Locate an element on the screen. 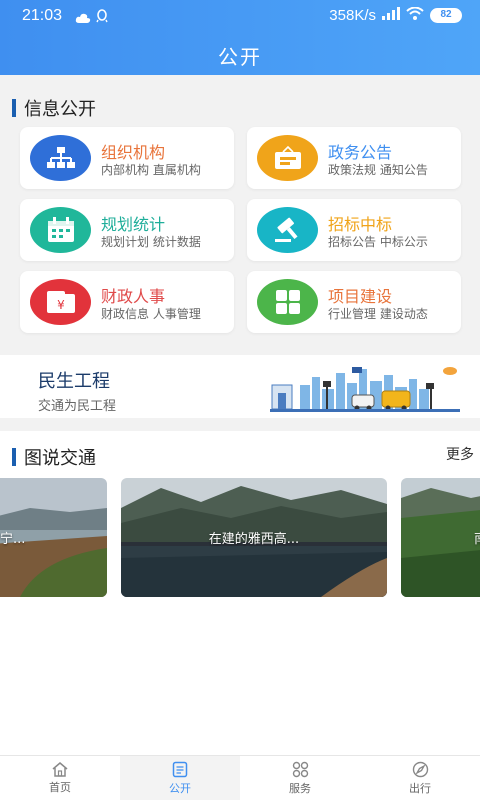 The image size is (480, 800). status-time: 21:03 is located at coordinates (42, 15).